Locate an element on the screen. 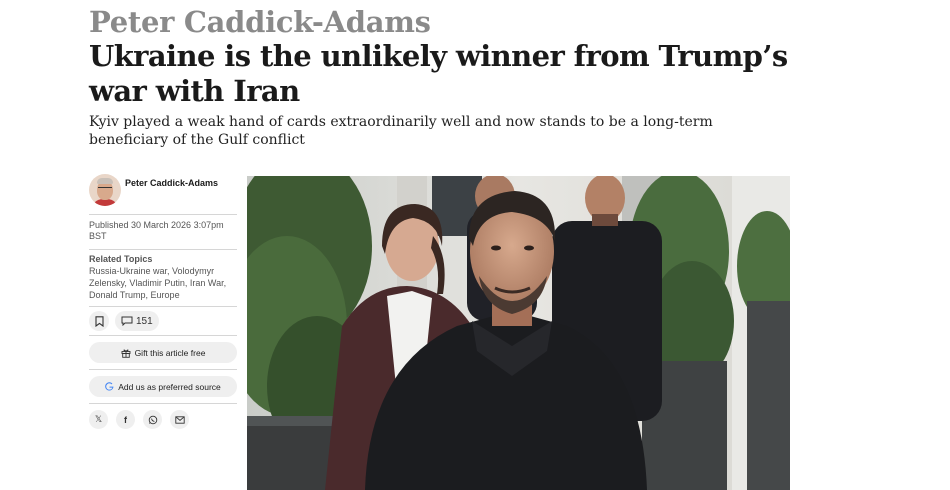 The width and height of the screenshot is (950, 490). preferred-source-button: Add us as preferred source is located at coordinates (163, 386).